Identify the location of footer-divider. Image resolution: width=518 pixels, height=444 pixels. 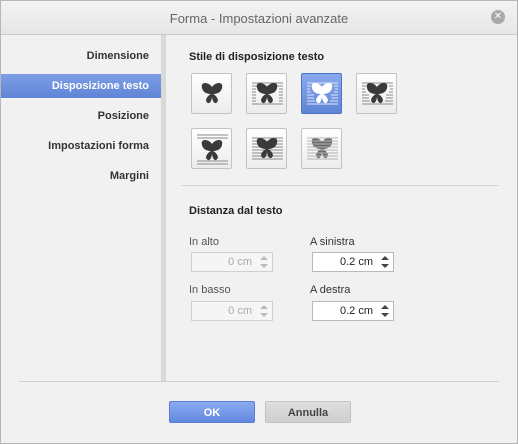
(259, 381).